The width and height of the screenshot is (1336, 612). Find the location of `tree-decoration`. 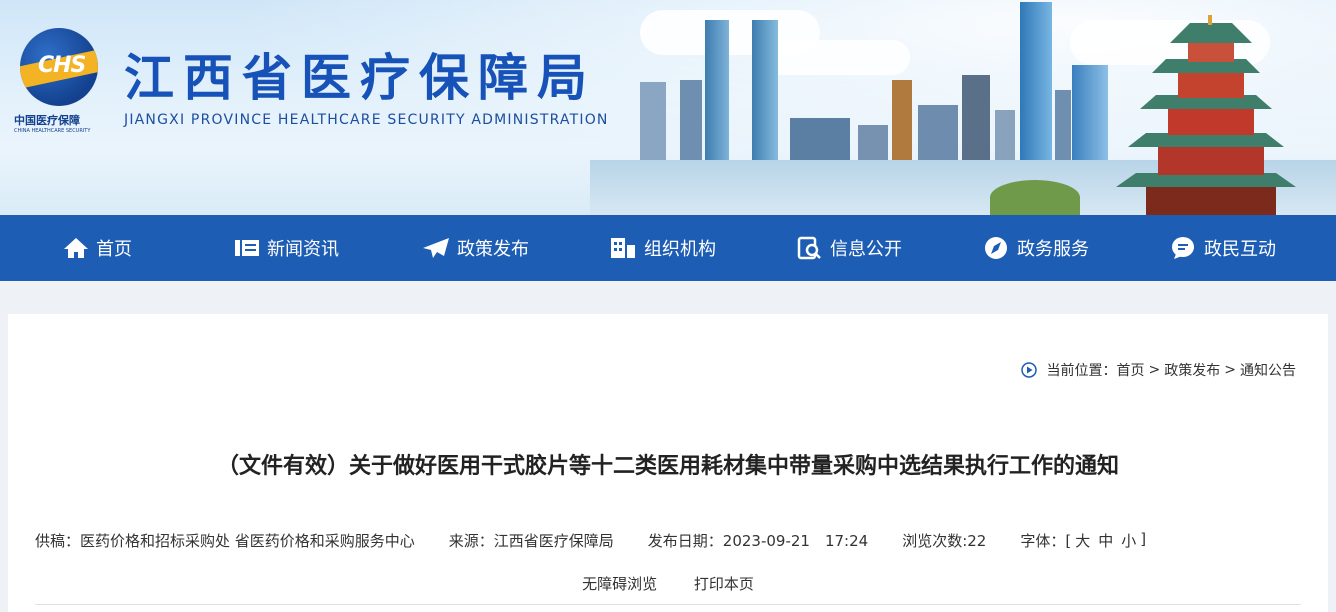

tree-decoration is located at coordinates (1035, 197).